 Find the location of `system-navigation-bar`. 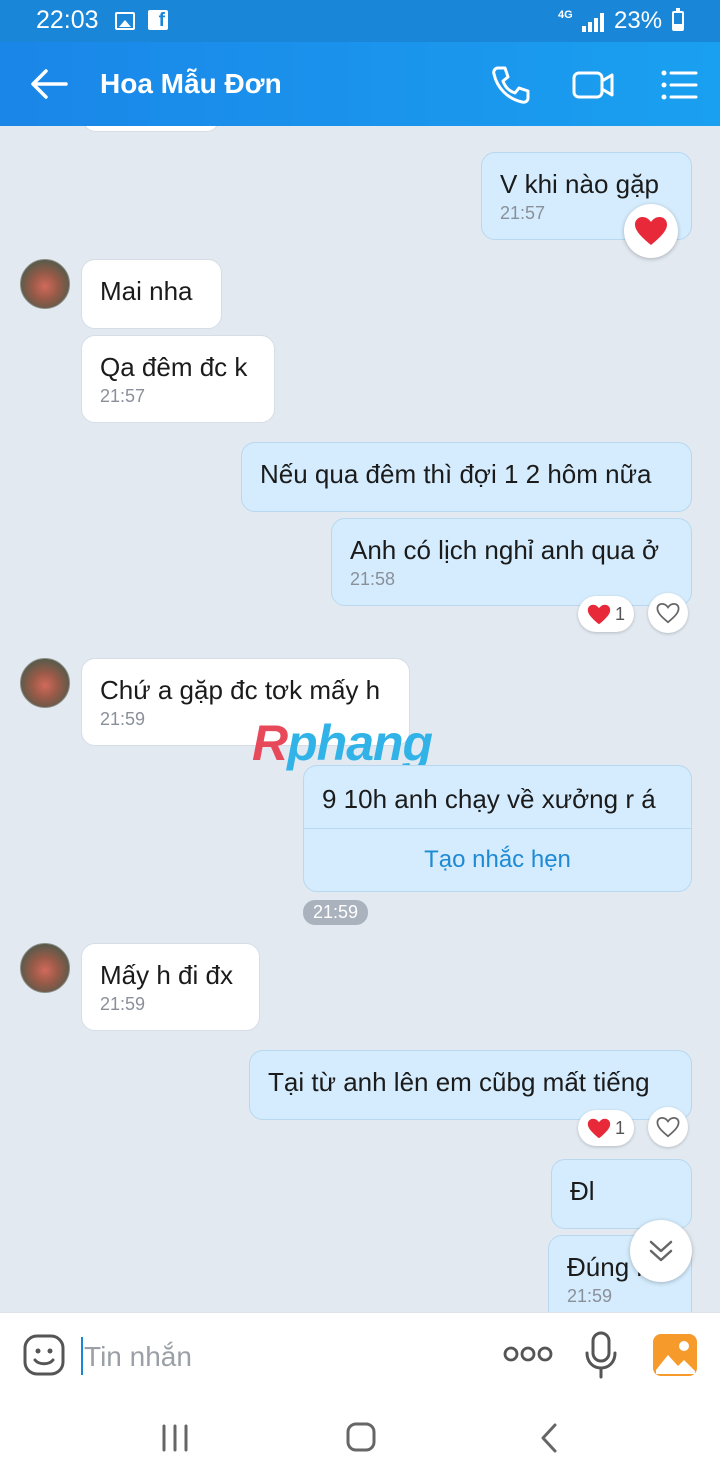

system-navigation-bar is located at coordinates (360, 1439).